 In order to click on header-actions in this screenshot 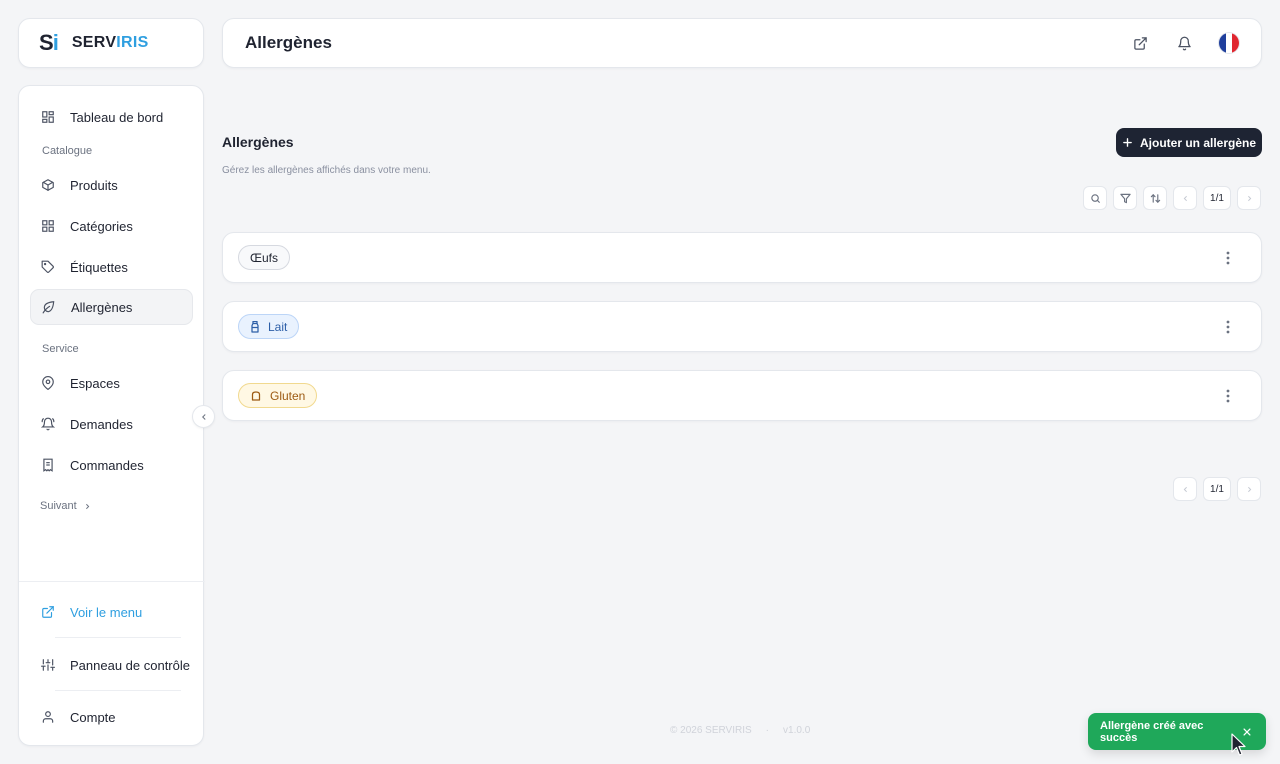, I will do `click(1185, 43)`.